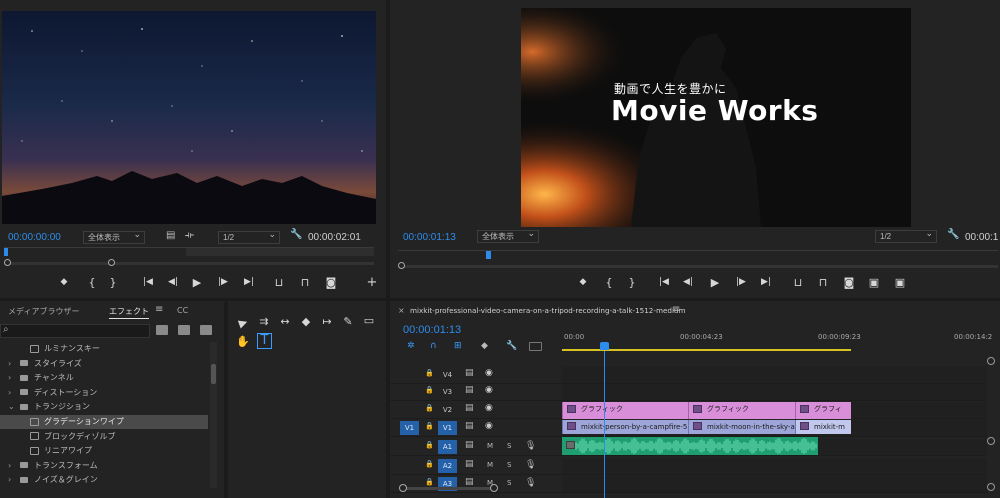 The width and height of the screenshot is (1000, 498). What do you see at coordinates (64, 282) in the screenshot?
I see `marker-button: ◆` at bounding box center [64, 282].